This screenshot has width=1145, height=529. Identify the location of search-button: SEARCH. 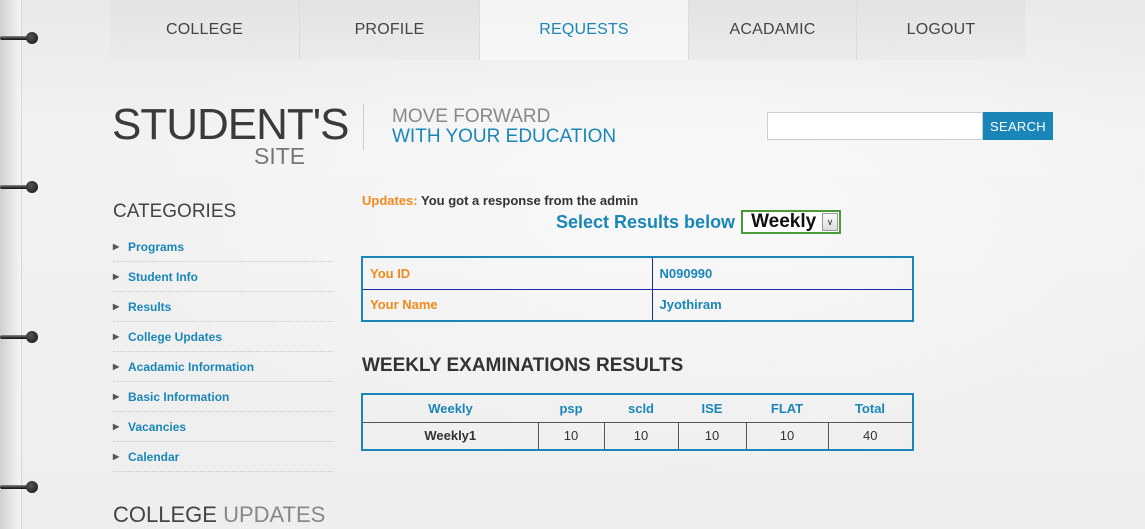
(1018, 126).